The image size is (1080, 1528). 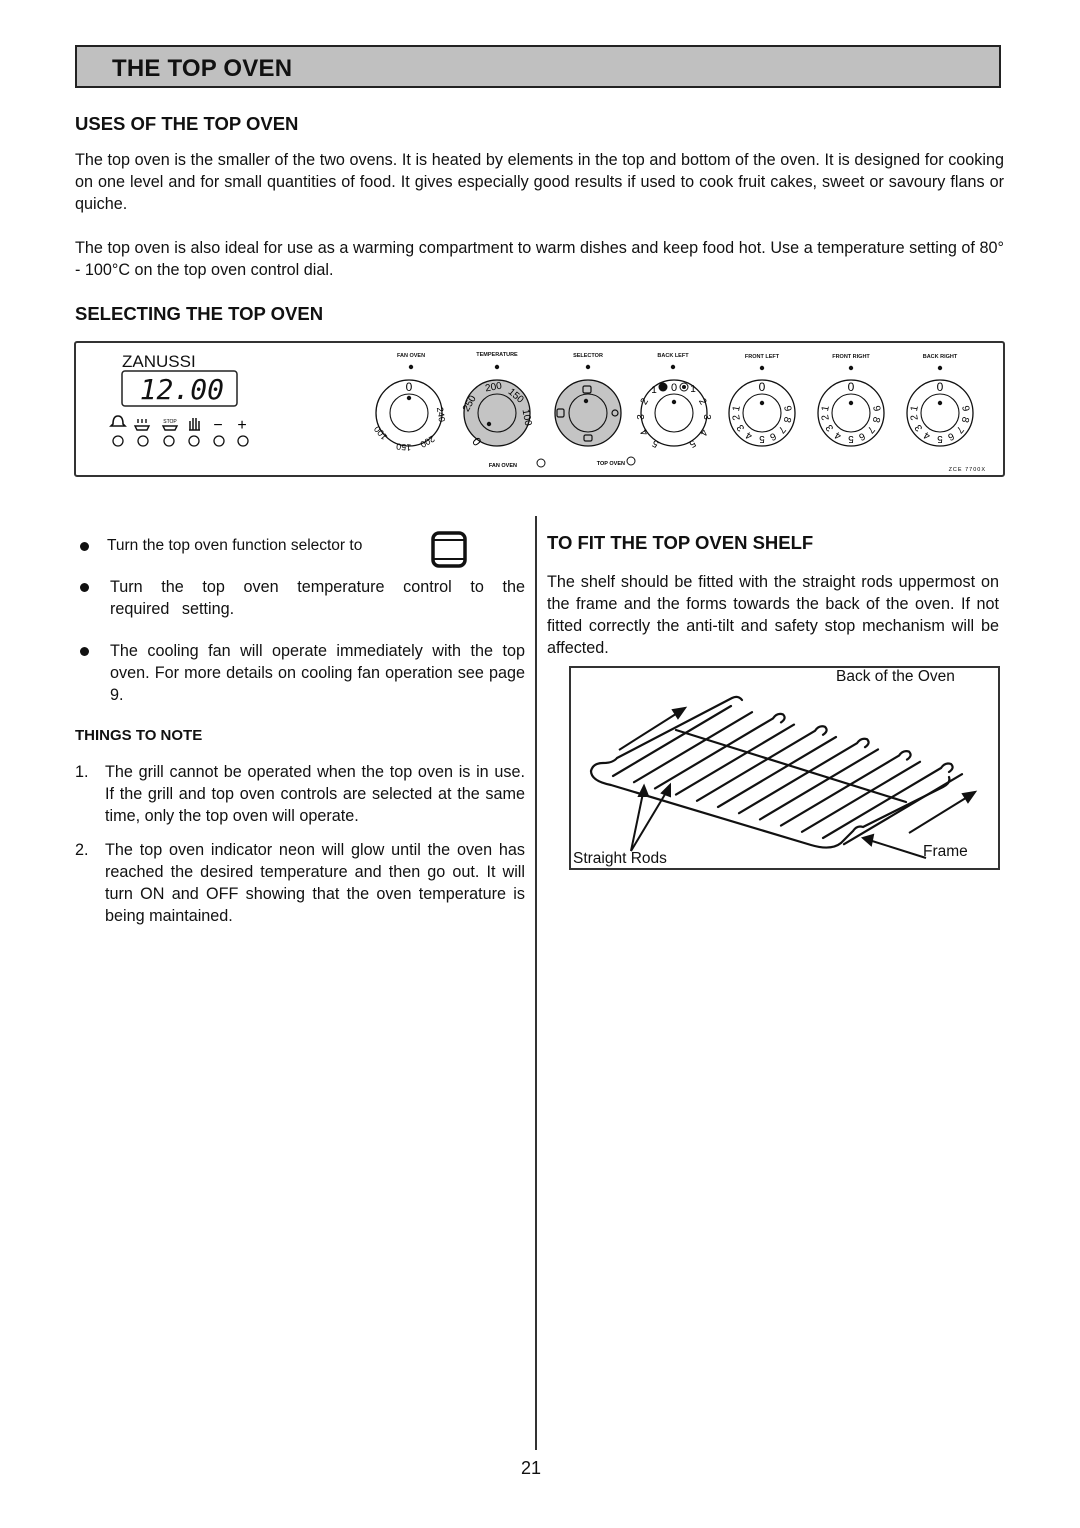 I want to click on stop-icon-label: STOP, so click(x=170, y=422).